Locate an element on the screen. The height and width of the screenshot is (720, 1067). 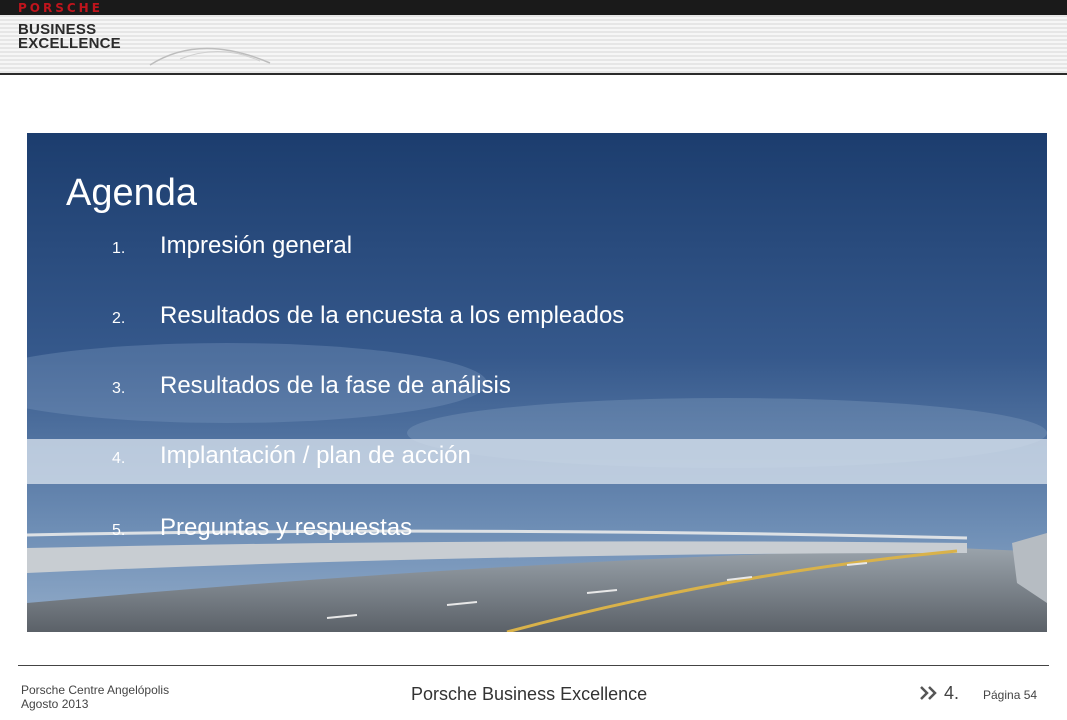
agenda-item-number: 3. is located at coordinates (119, 388).